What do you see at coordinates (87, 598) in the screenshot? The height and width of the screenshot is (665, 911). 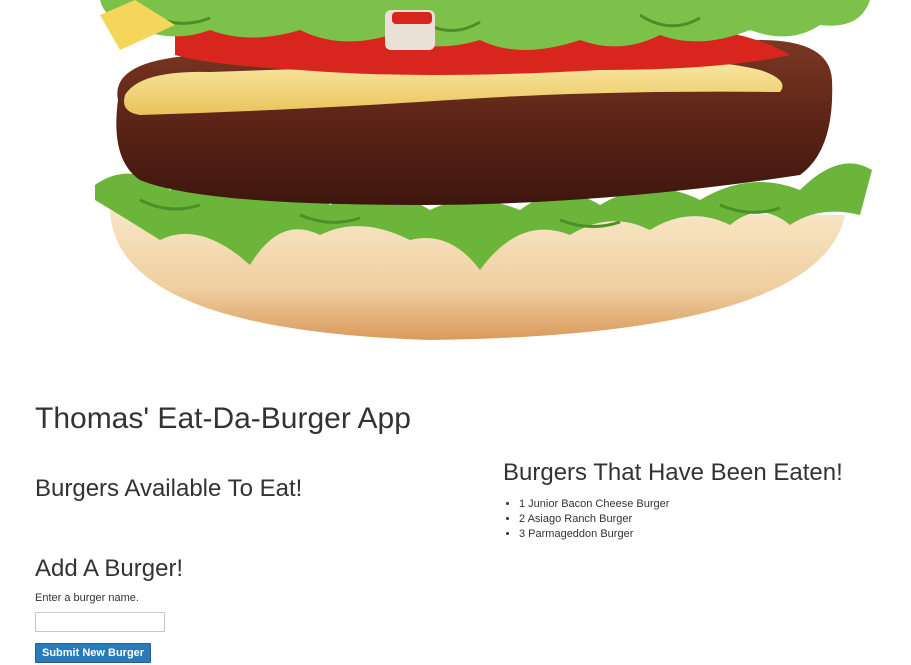 I see `burger-name-label: Enter a burger name.` at bounding box center [87, 598].